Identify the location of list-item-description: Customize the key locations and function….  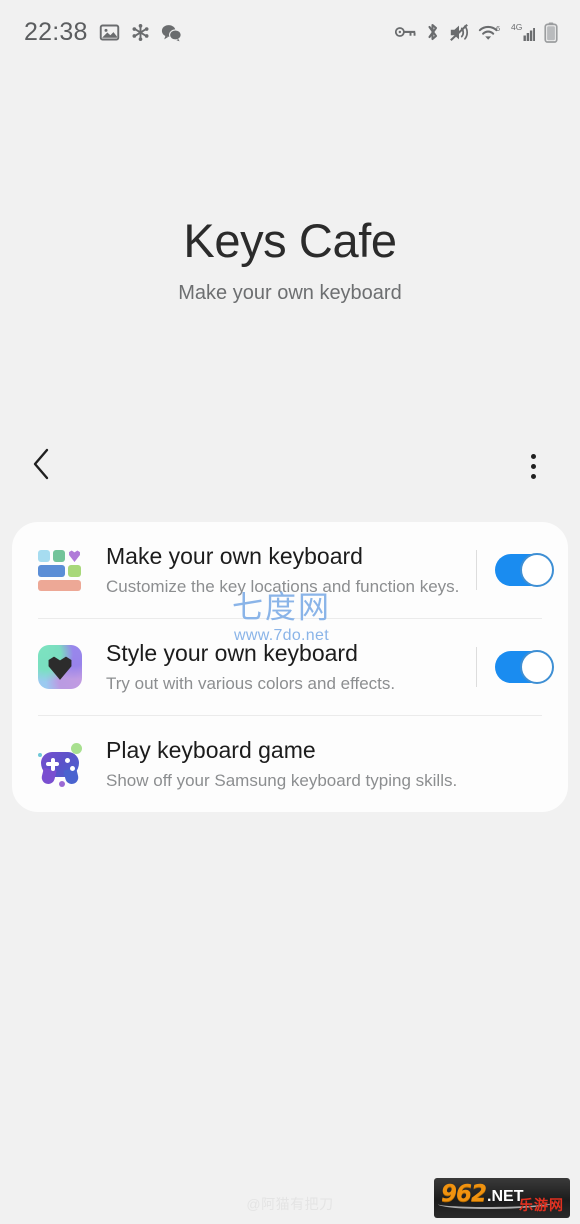
(283, 587).